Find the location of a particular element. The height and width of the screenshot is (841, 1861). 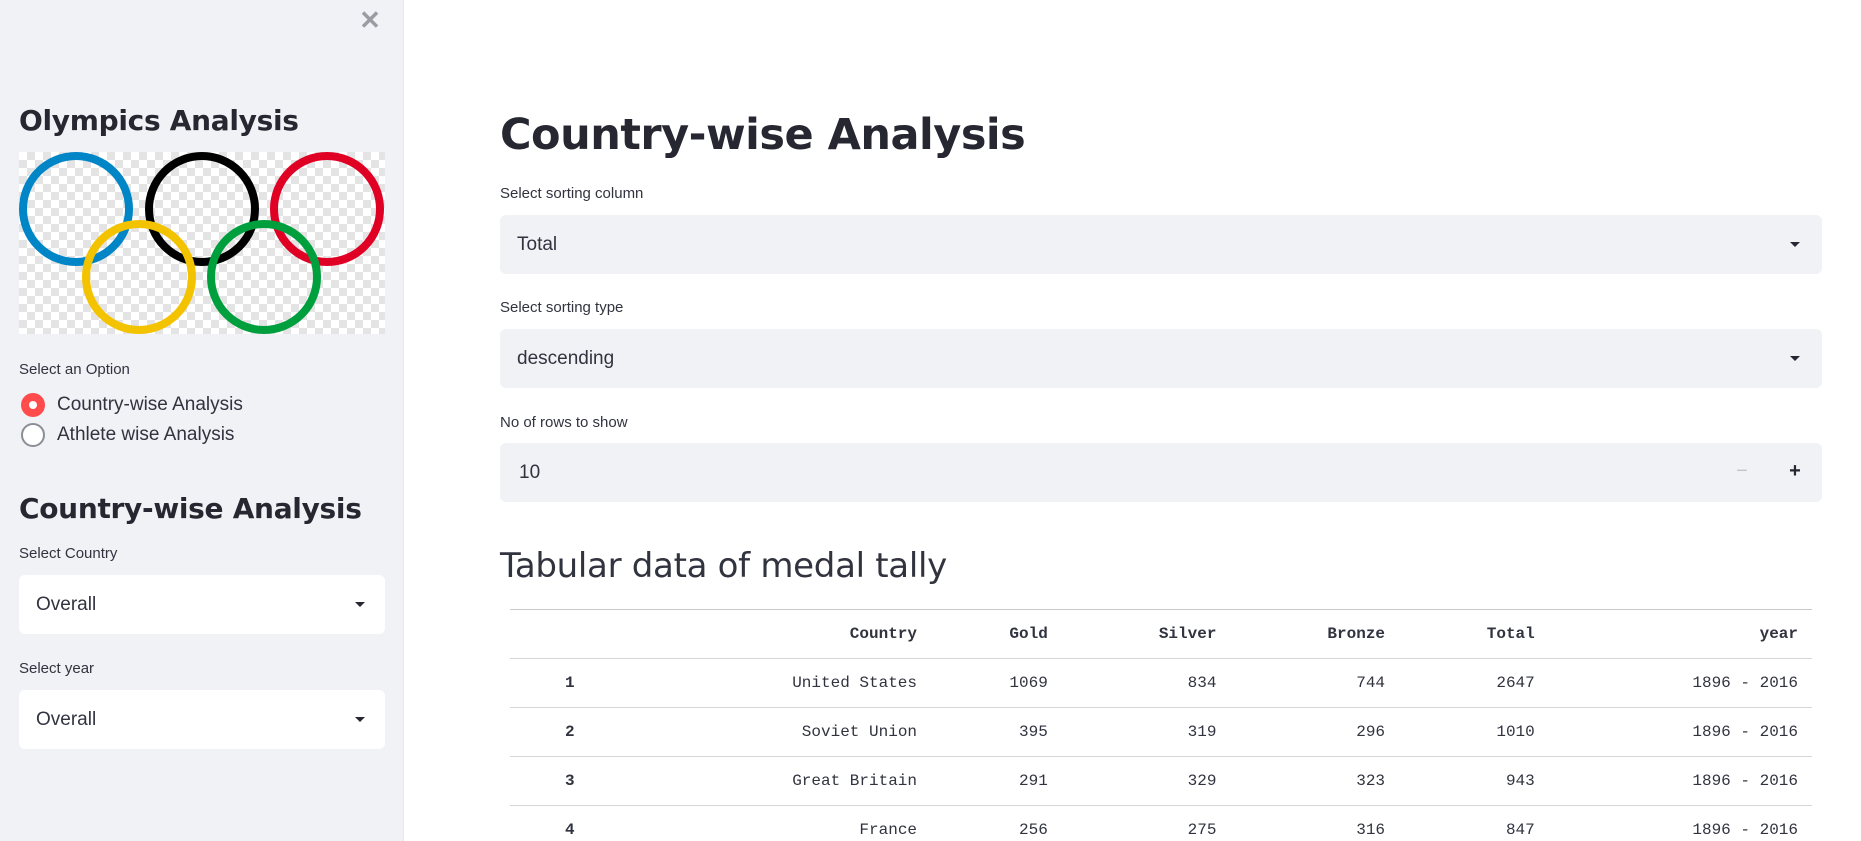

radio-unselected-icon is located at coordinates (33, 435).